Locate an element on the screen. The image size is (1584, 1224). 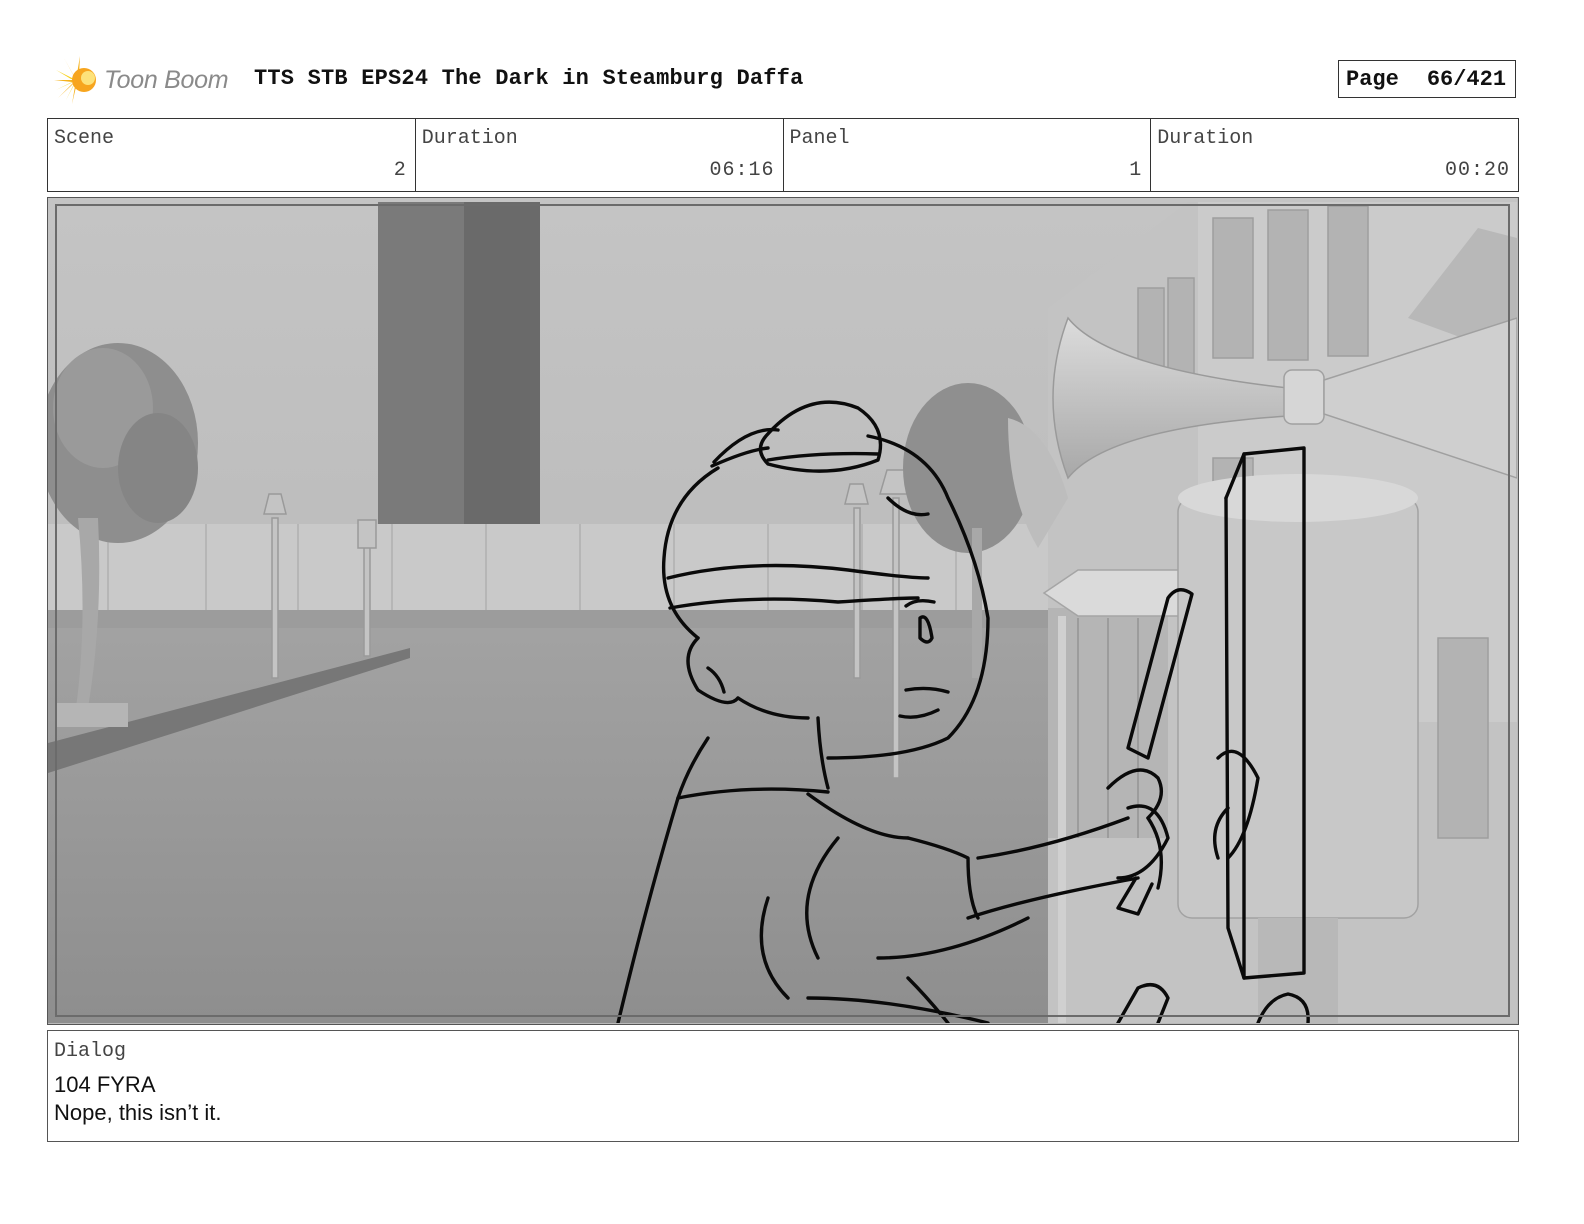
scene-duration-cell: Duration 06:16 is located at coordinates (600, 155).